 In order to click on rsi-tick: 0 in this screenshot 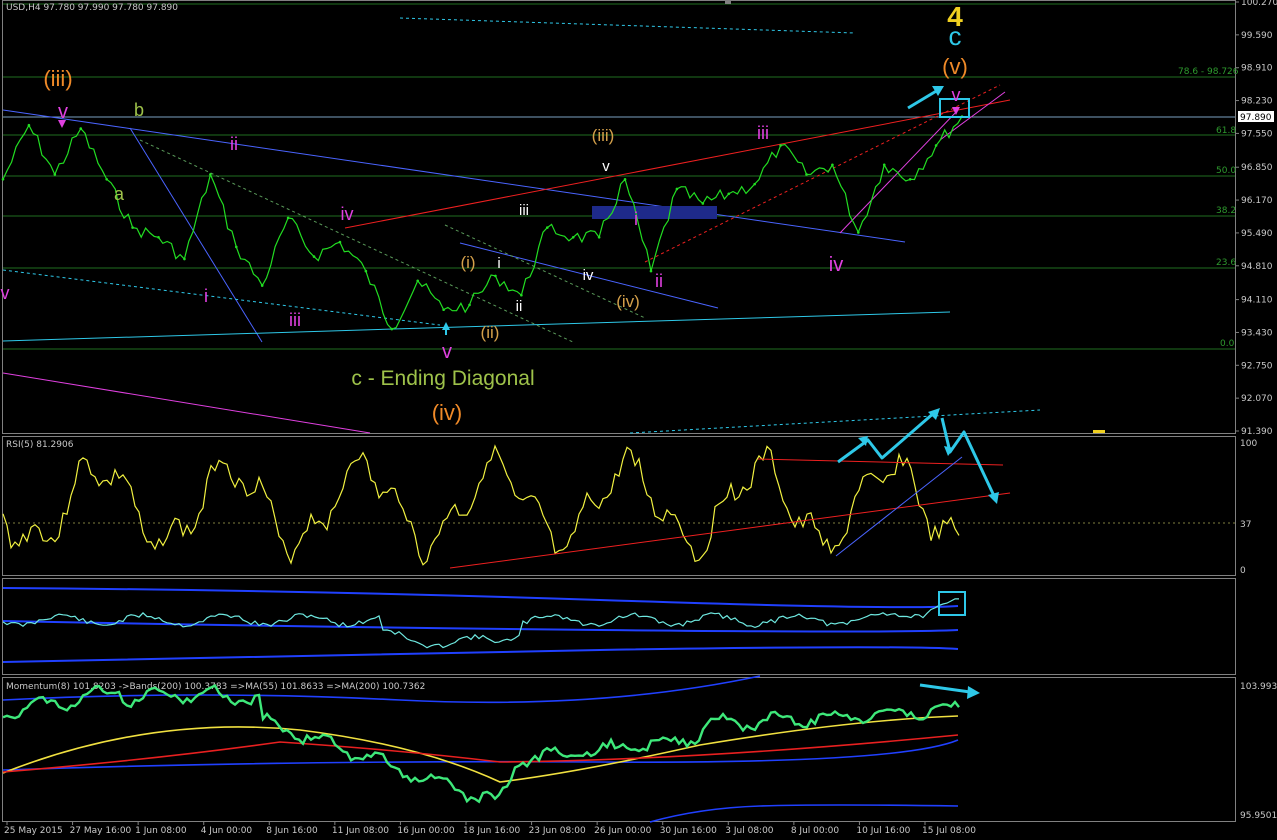, I will do `click(1243, 571)`.